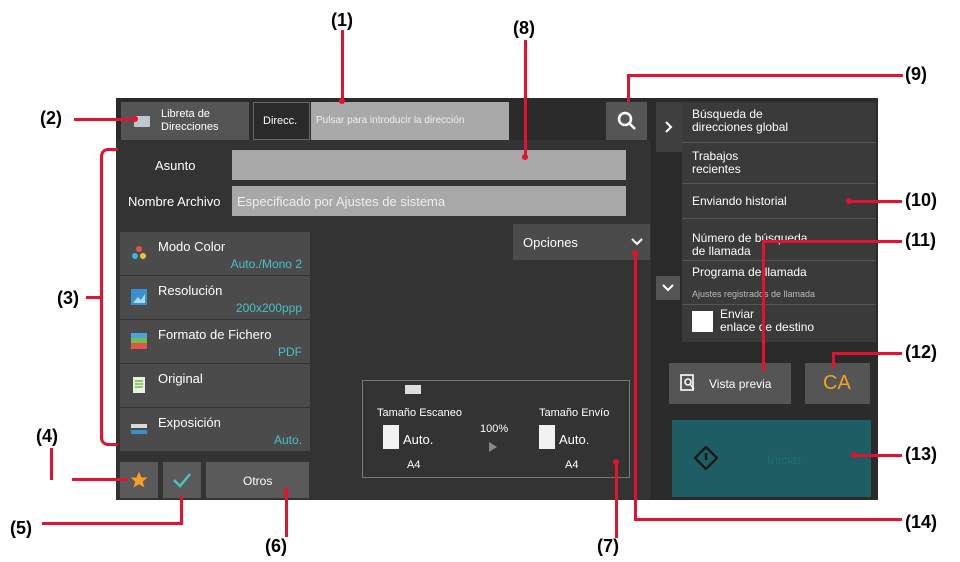 This screenshot has width=960, height=562. What do you see at coordinates (51, 118) in the screenshot?
I see `callout-2: (2)` at bounding box center [51, 118].